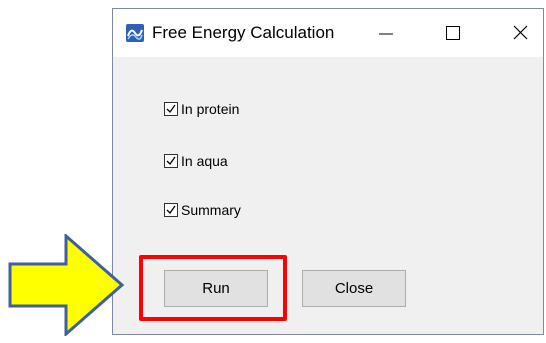  I want to click on minimize-button, so click(386, 33).